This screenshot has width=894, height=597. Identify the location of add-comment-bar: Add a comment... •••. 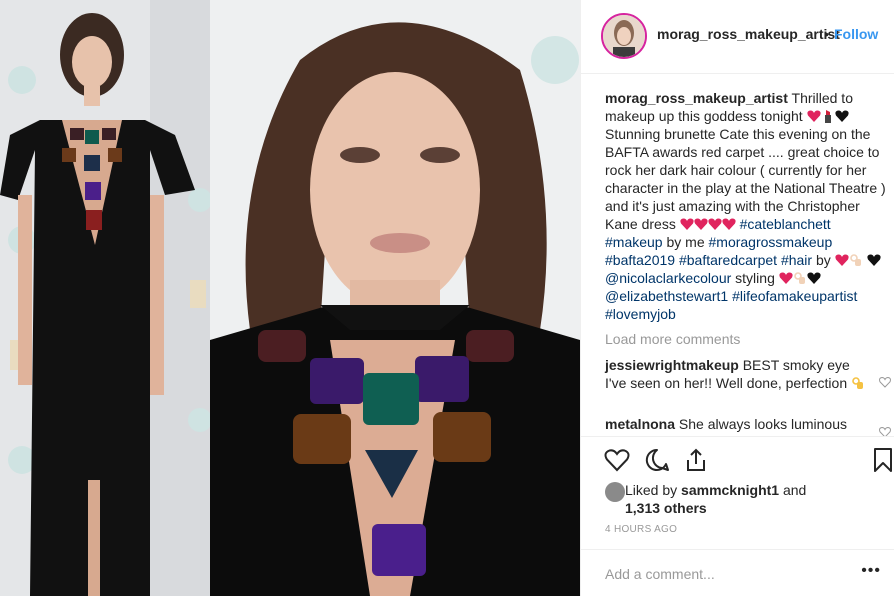
(737, 573).